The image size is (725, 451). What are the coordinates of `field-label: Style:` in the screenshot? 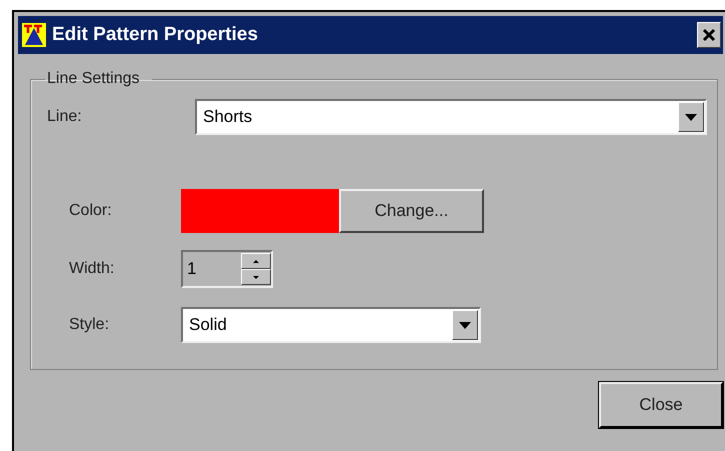 It's located at (89, 325).